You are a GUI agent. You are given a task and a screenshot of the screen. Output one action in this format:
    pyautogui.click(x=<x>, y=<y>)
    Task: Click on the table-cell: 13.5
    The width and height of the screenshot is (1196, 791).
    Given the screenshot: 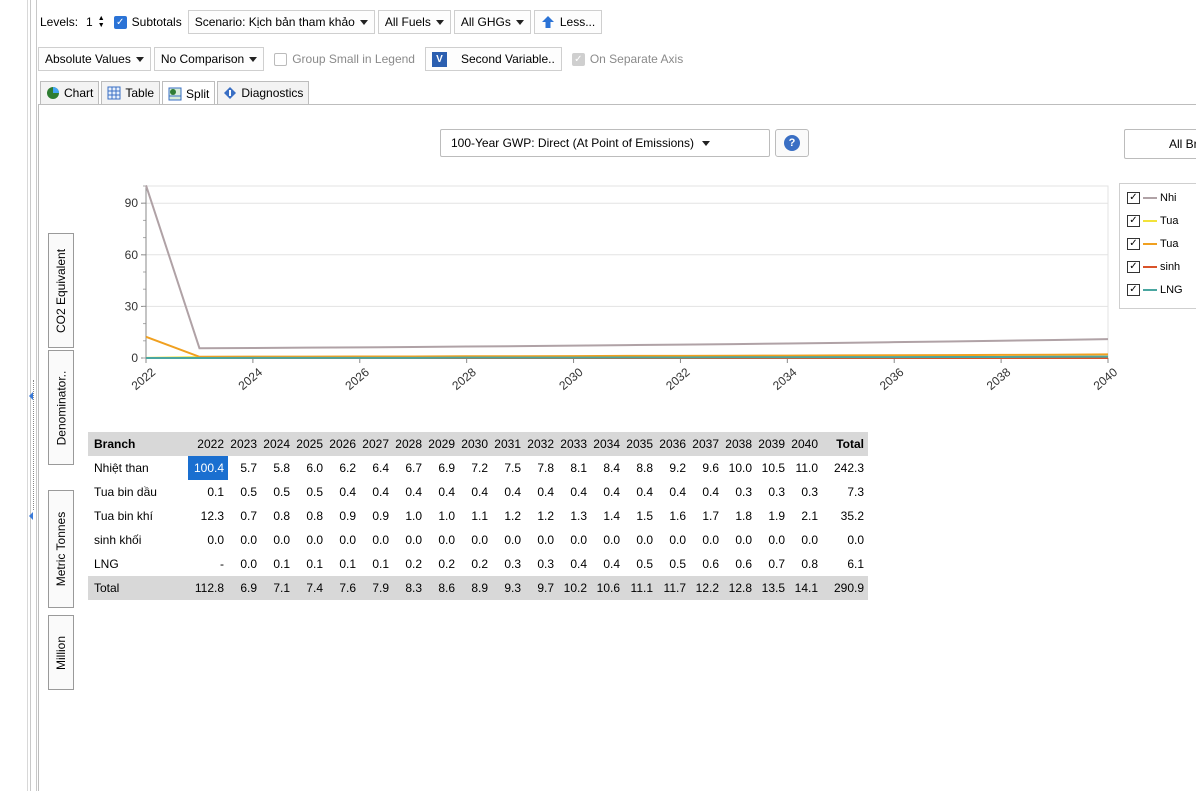 What is the action you would take?
    pyautogui.click(x=772, y=588)
    